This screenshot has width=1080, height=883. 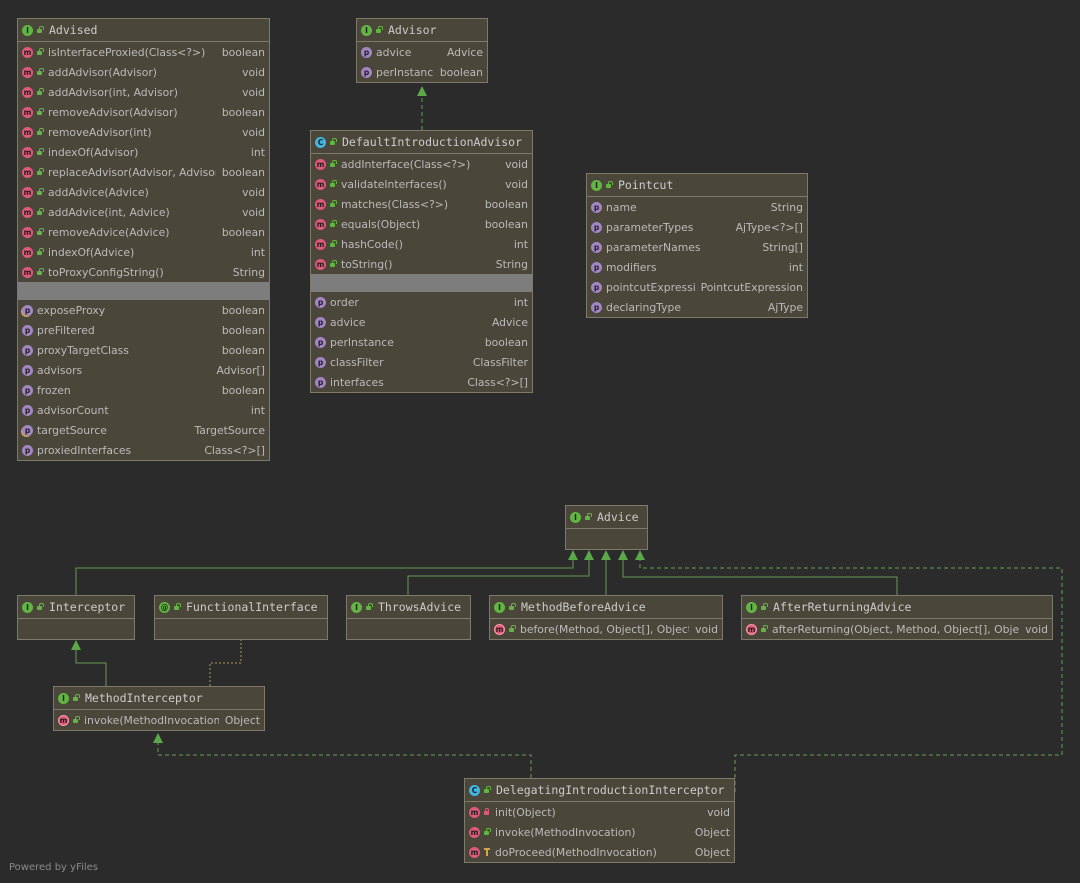 What do you see at coordinates (143, 192) in the screenshot?
I see `method-row: m addAdvice(Advice) void` at bounding box center [143, 192].